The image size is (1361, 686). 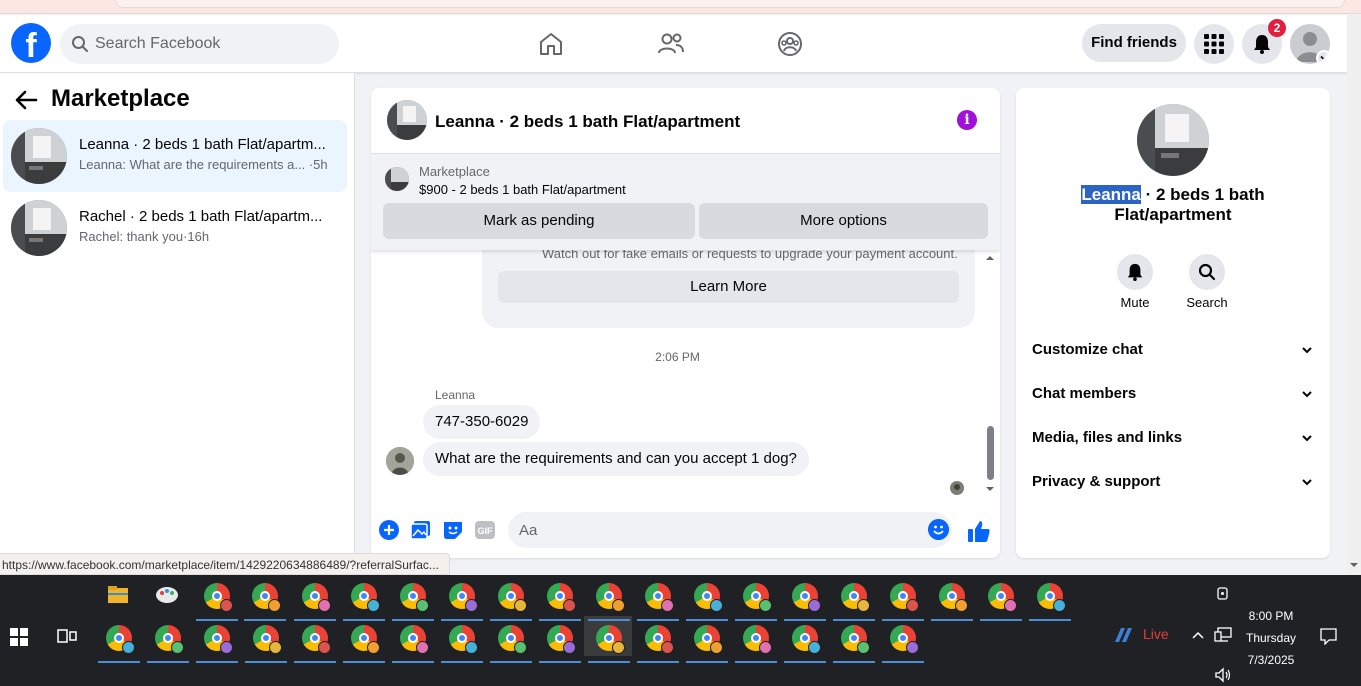 What do you see at coordinates (1173, 438) in the screenshot?
I see `section-media-files-links: Media, files and links` at bounding box center [1173, 438].